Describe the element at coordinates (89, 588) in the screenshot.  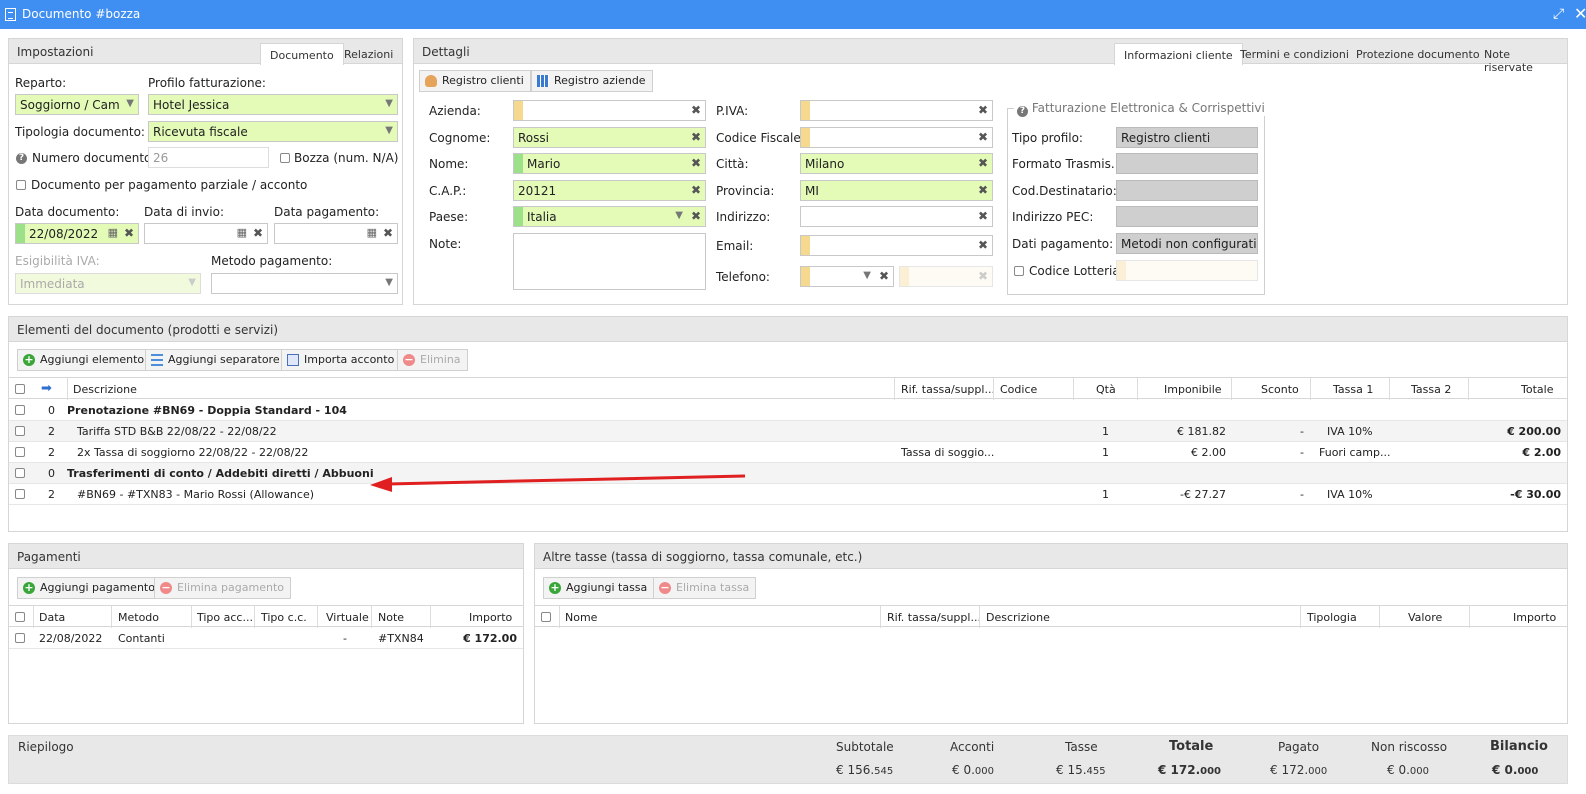
I see `aggiungi-pagamento-button: + Aggiungi pagamento` at that location.